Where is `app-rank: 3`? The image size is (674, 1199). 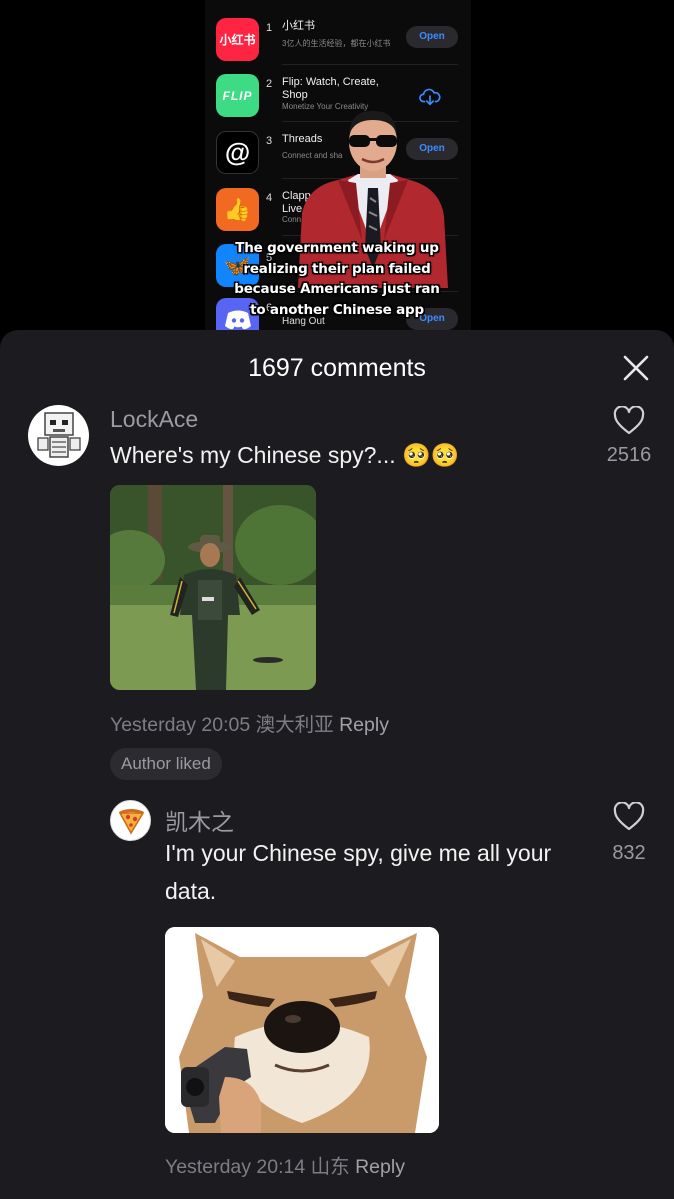 app-rank: 3 is located at coordinates (269, 141).